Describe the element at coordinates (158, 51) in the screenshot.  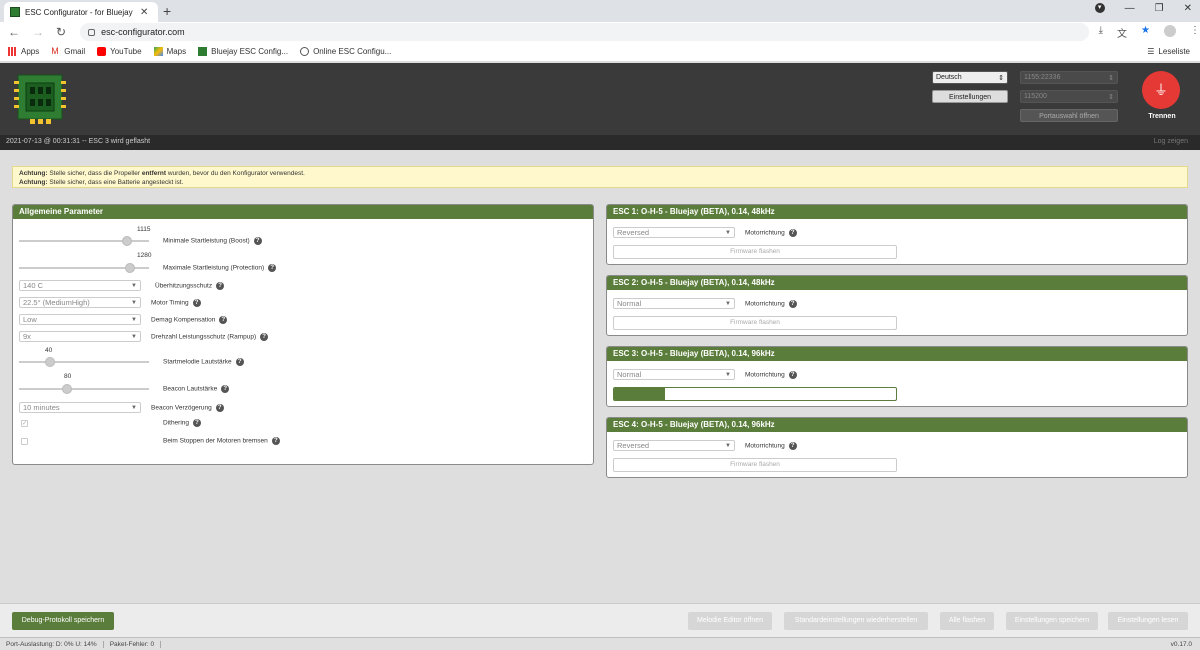
I see `maps-icon` at that location.